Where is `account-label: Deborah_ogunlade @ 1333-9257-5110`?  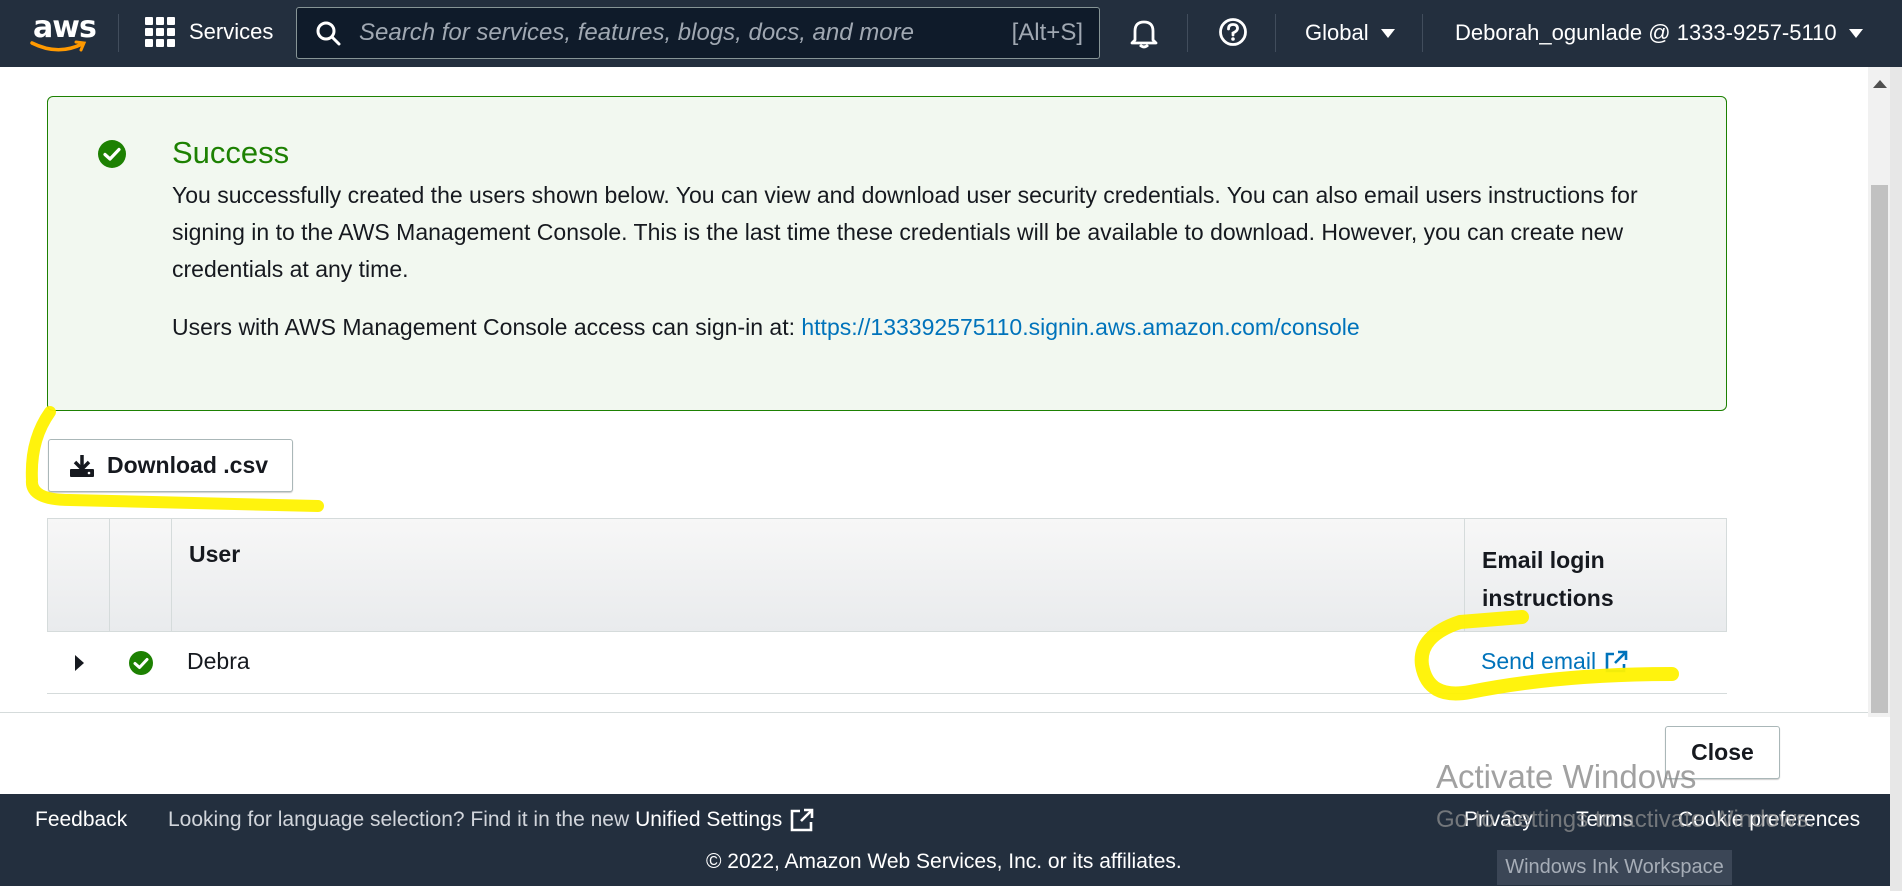
account-label: Deborah_ogunlade @ 1333-9257-5110 is located at coordinates (1646, 32).